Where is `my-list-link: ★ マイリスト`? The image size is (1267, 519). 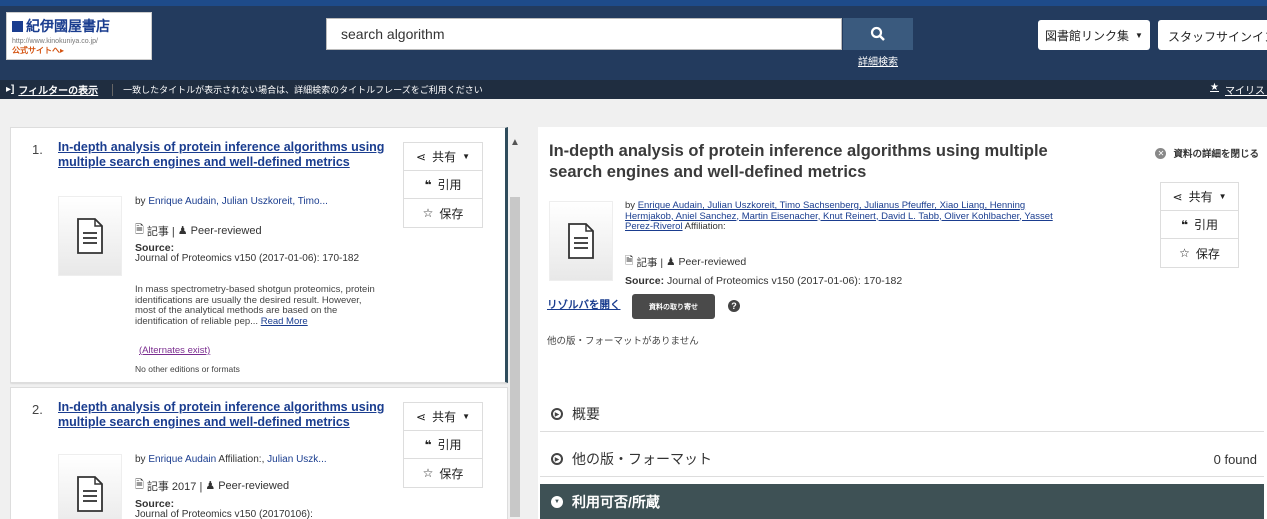
my-list-link: ★ マイリスト is located at coordinates (1238, 89).